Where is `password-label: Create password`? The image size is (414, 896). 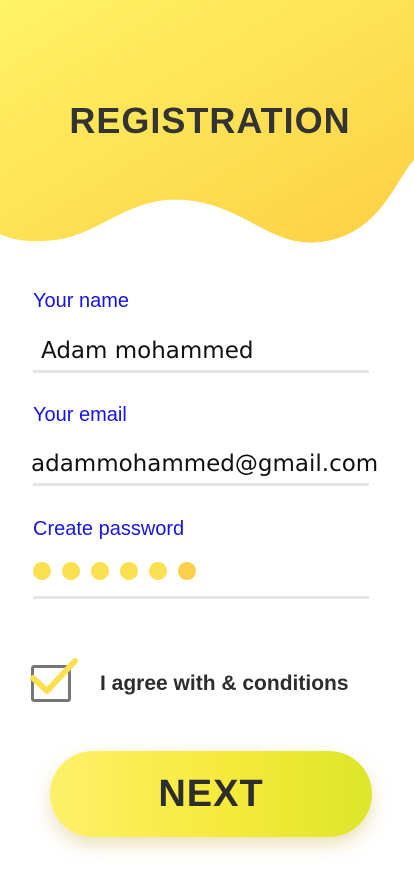 password-label: Create password is located at coordinates (109, 529).